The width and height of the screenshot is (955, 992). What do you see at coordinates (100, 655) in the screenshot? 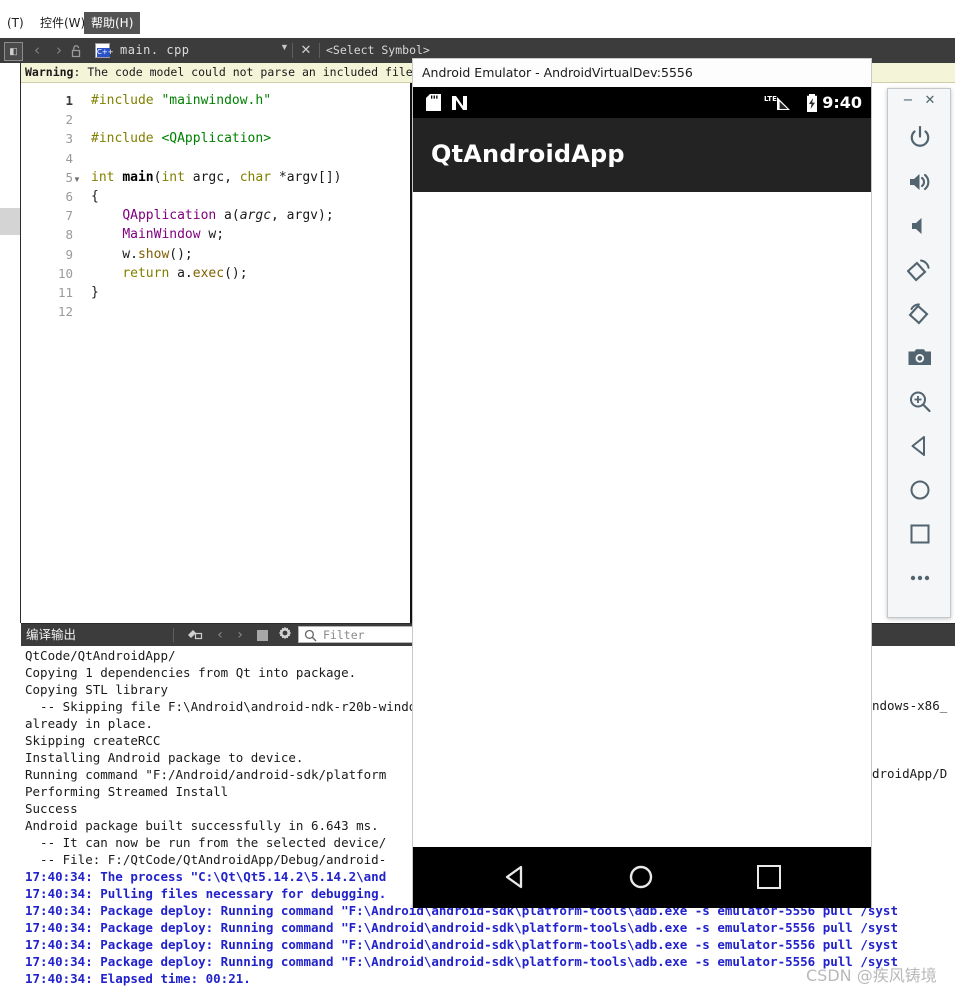
I see `output-line: QtCode/QtAndroidApp/` at bounding box center [100, 655].